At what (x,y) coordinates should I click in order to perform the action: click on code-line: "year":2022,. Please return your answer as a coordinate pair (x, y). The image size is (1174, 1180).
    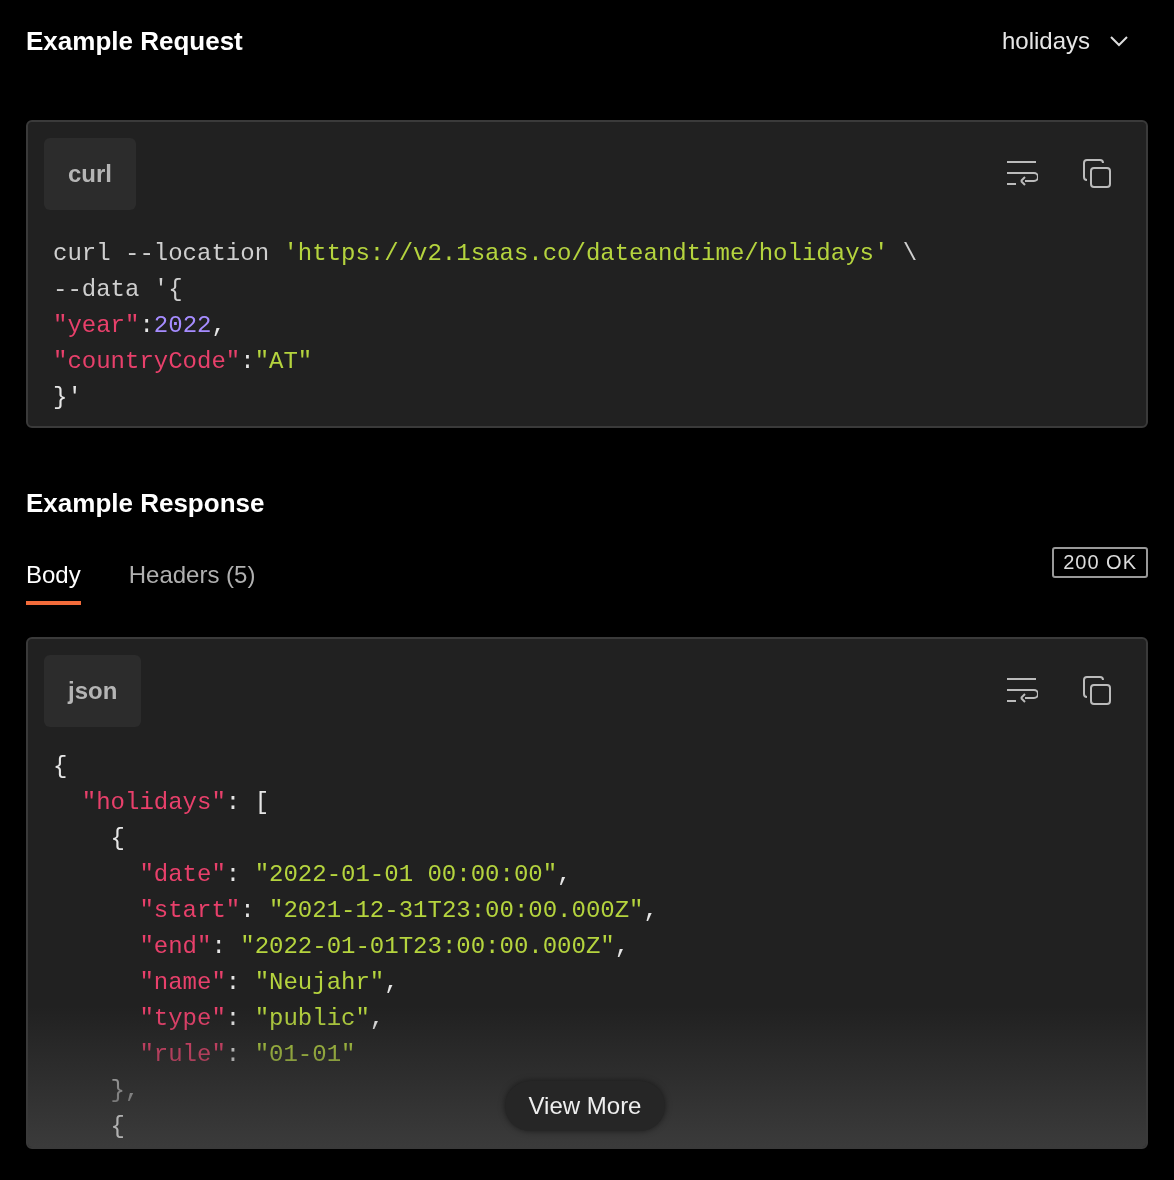
    Looking at the image, I should click on (139, 326).